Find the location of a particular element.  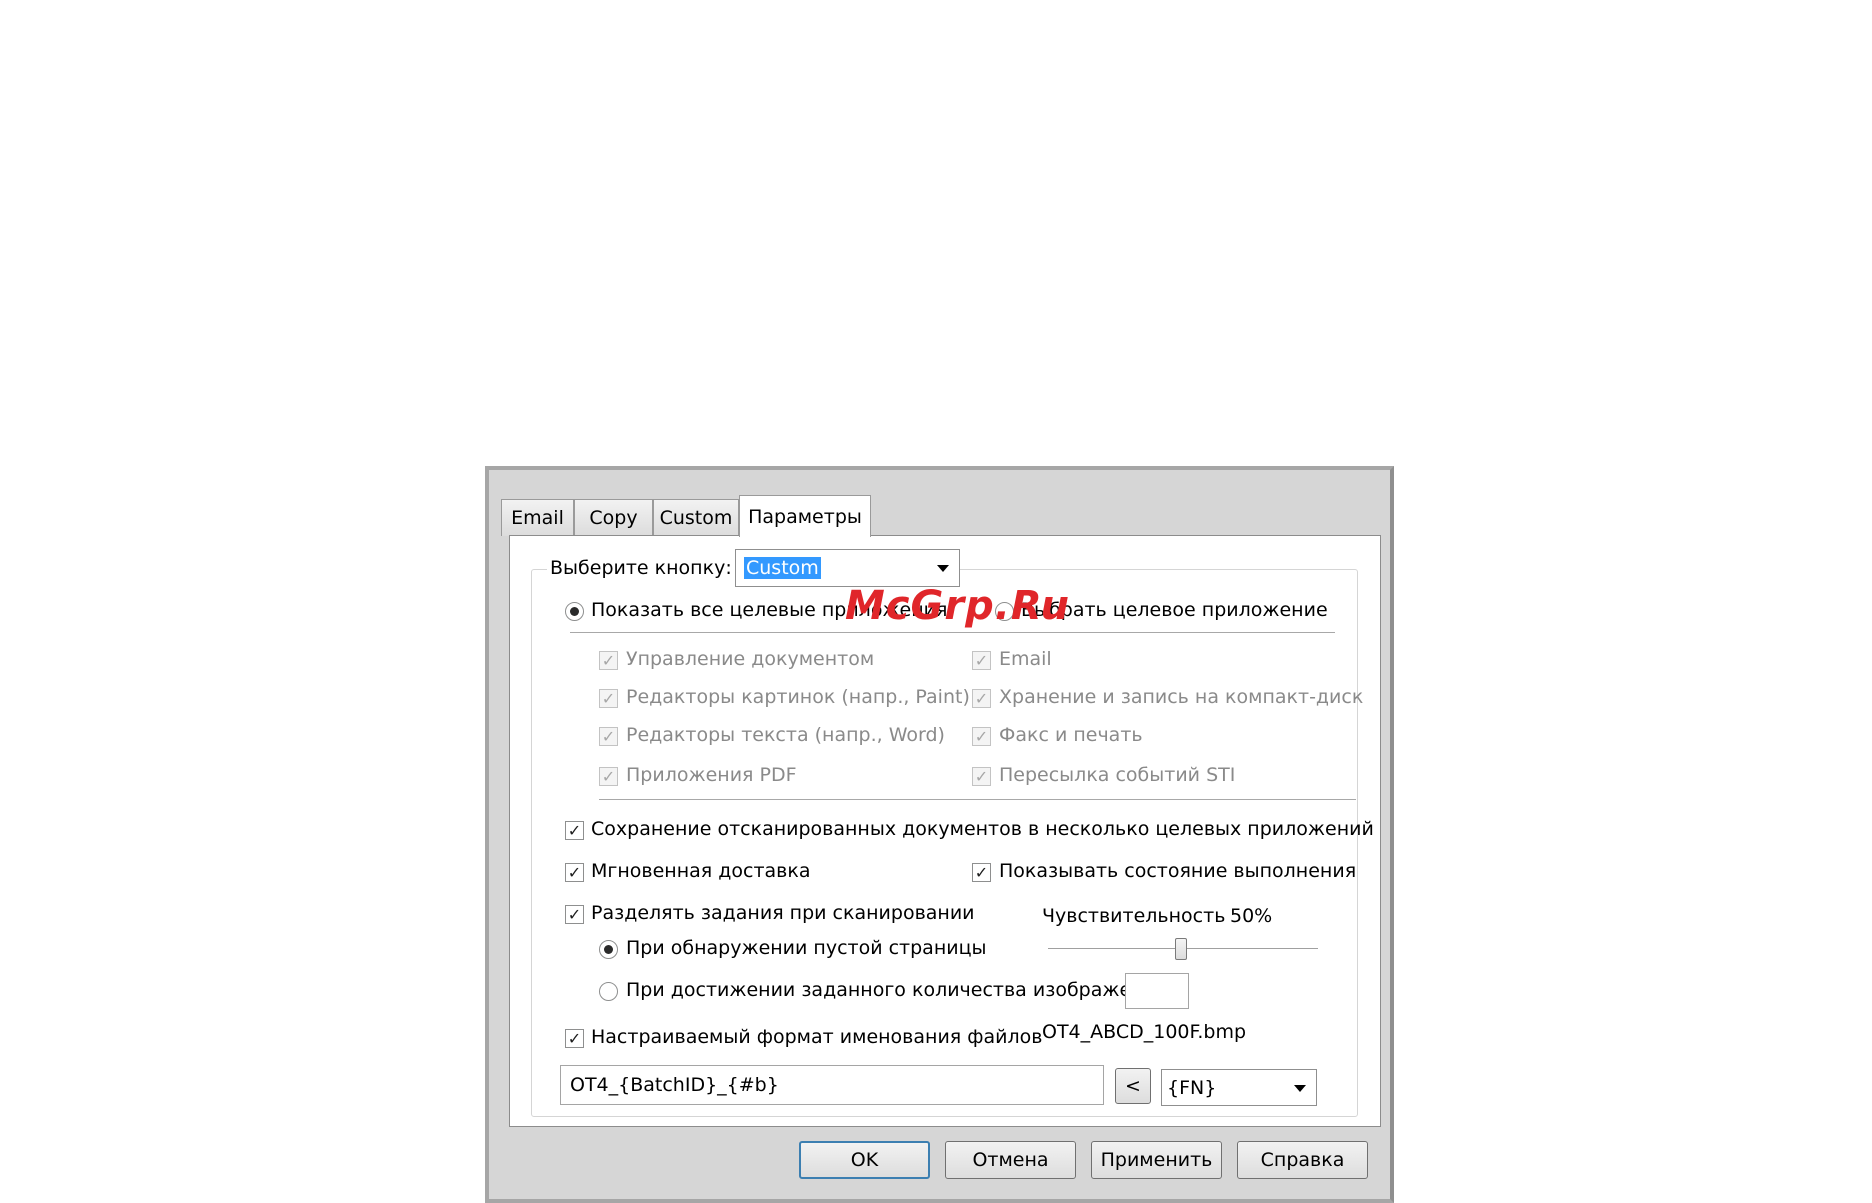

text-editors-label: Редакторы текста (напр., Word) is located at coordinates (785, 735).